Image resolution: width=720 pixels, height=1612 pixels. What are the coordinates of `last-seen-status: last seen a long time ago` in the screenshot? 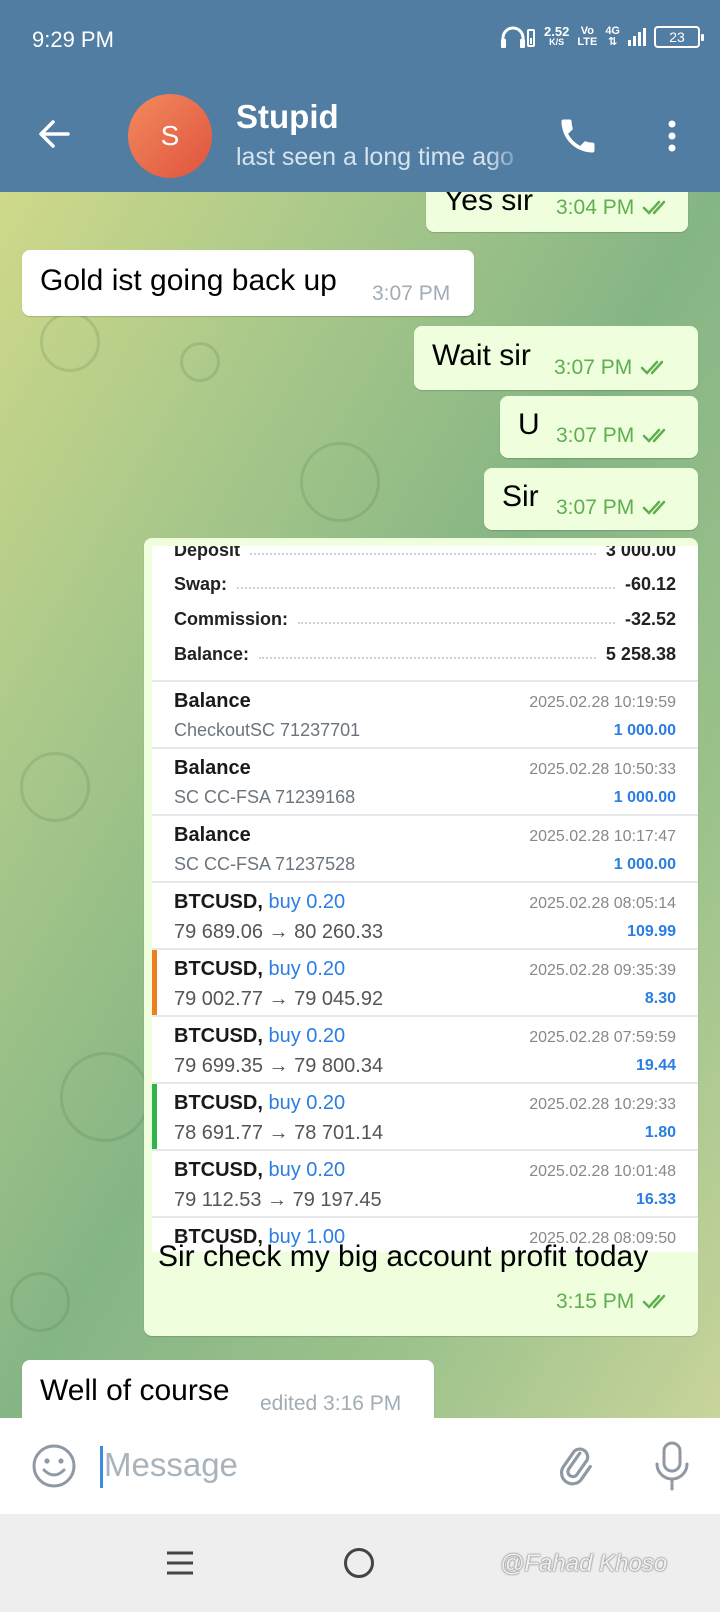 It's located at (375, 157).